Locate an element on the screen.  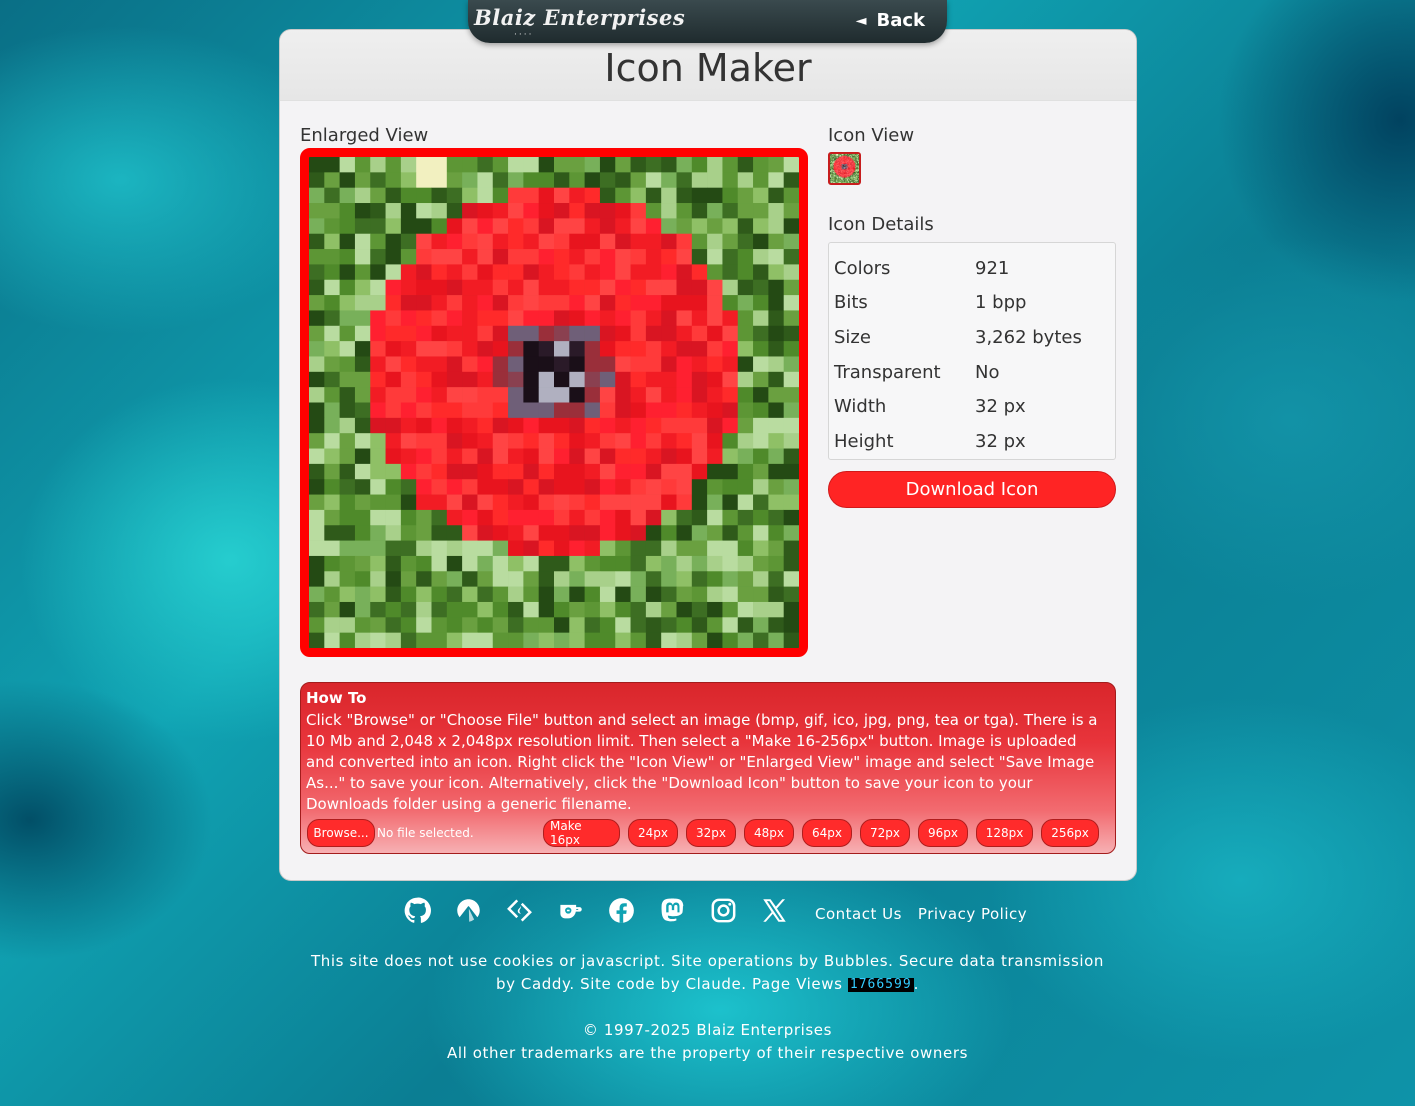
back-button: ◄ Back is located at coordinates (890, 20).